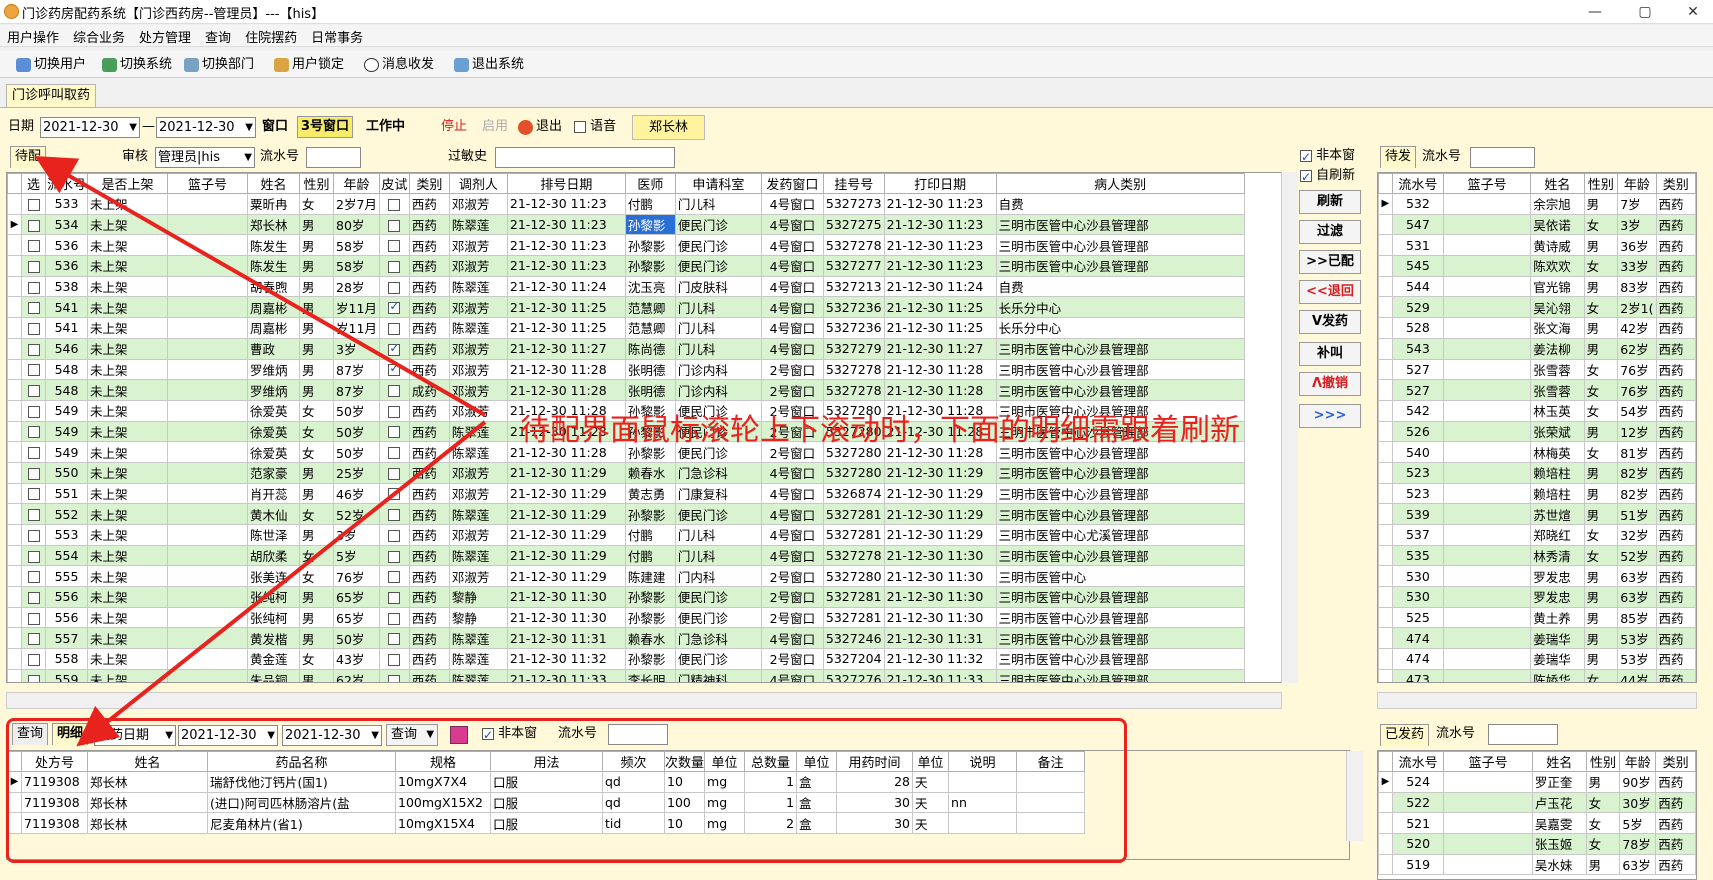 This screenshot has width=1713, height=880. Describe the element at coordinates (880, 430) in the screenshot. I see `annotation-text: 待配界面鼠标滚轮上下滚动时，下面的明细需跟着刷新` at that location.